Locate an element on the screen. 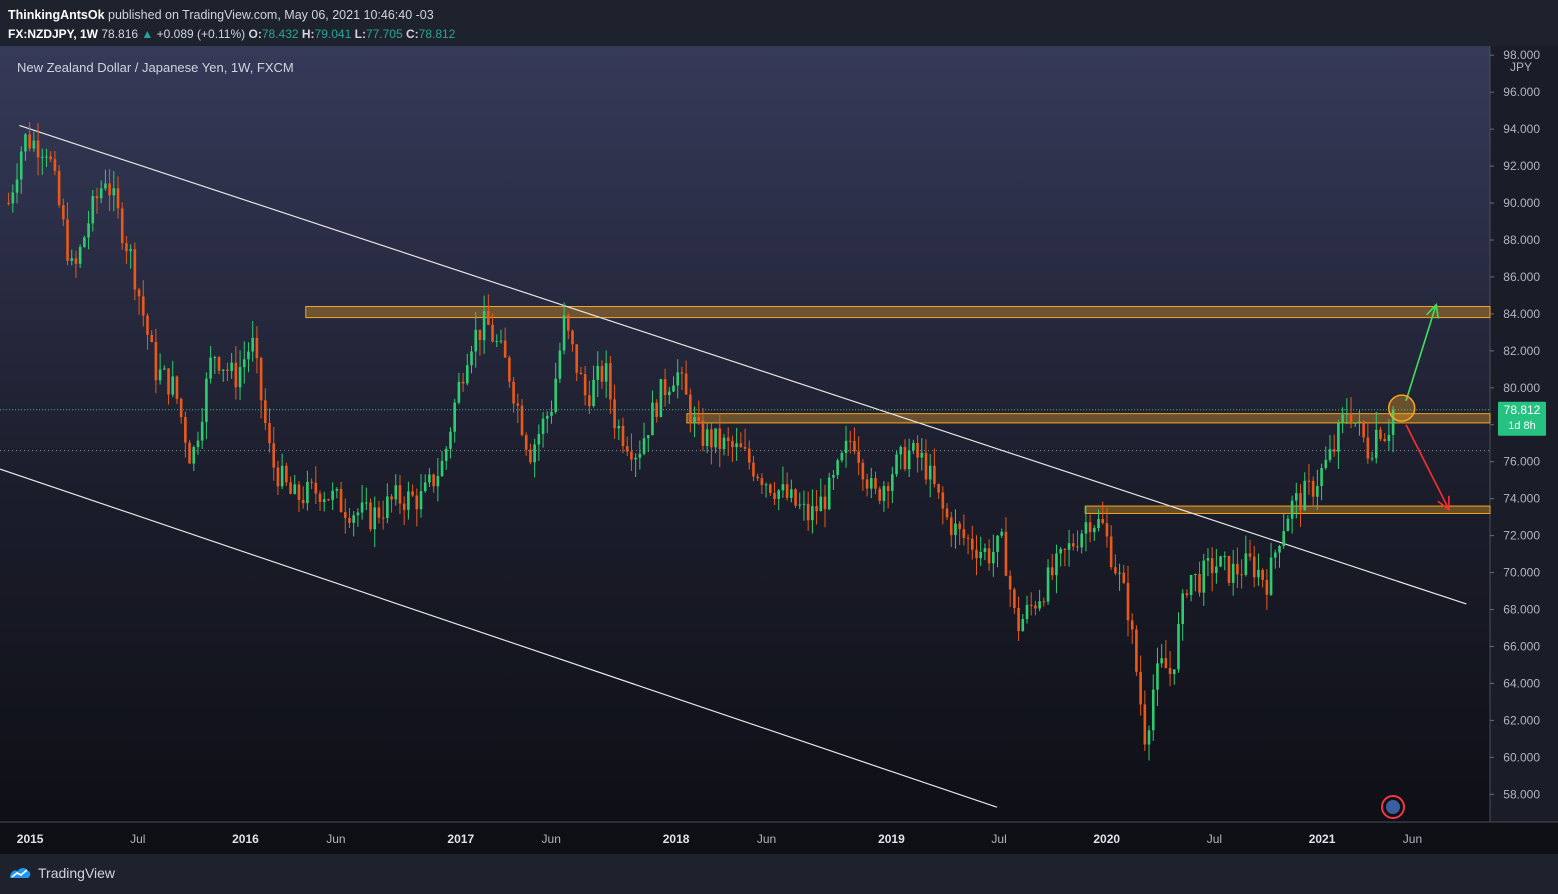 The image size is (1558, 894). high-label: H: is located at coordinates (308, 34).